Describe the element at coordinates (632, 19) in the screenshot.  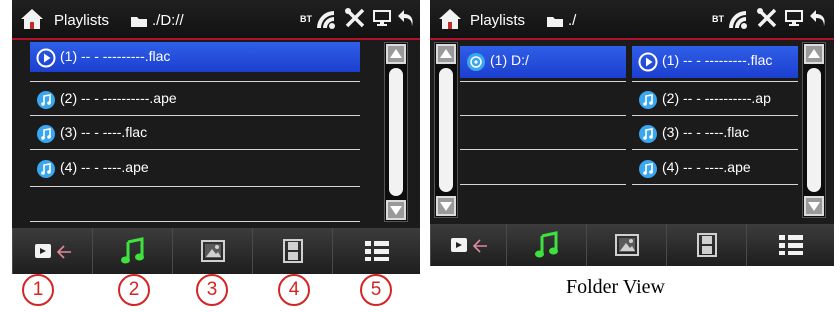
I see `header-bar: Playlists ./ BT` at that location.